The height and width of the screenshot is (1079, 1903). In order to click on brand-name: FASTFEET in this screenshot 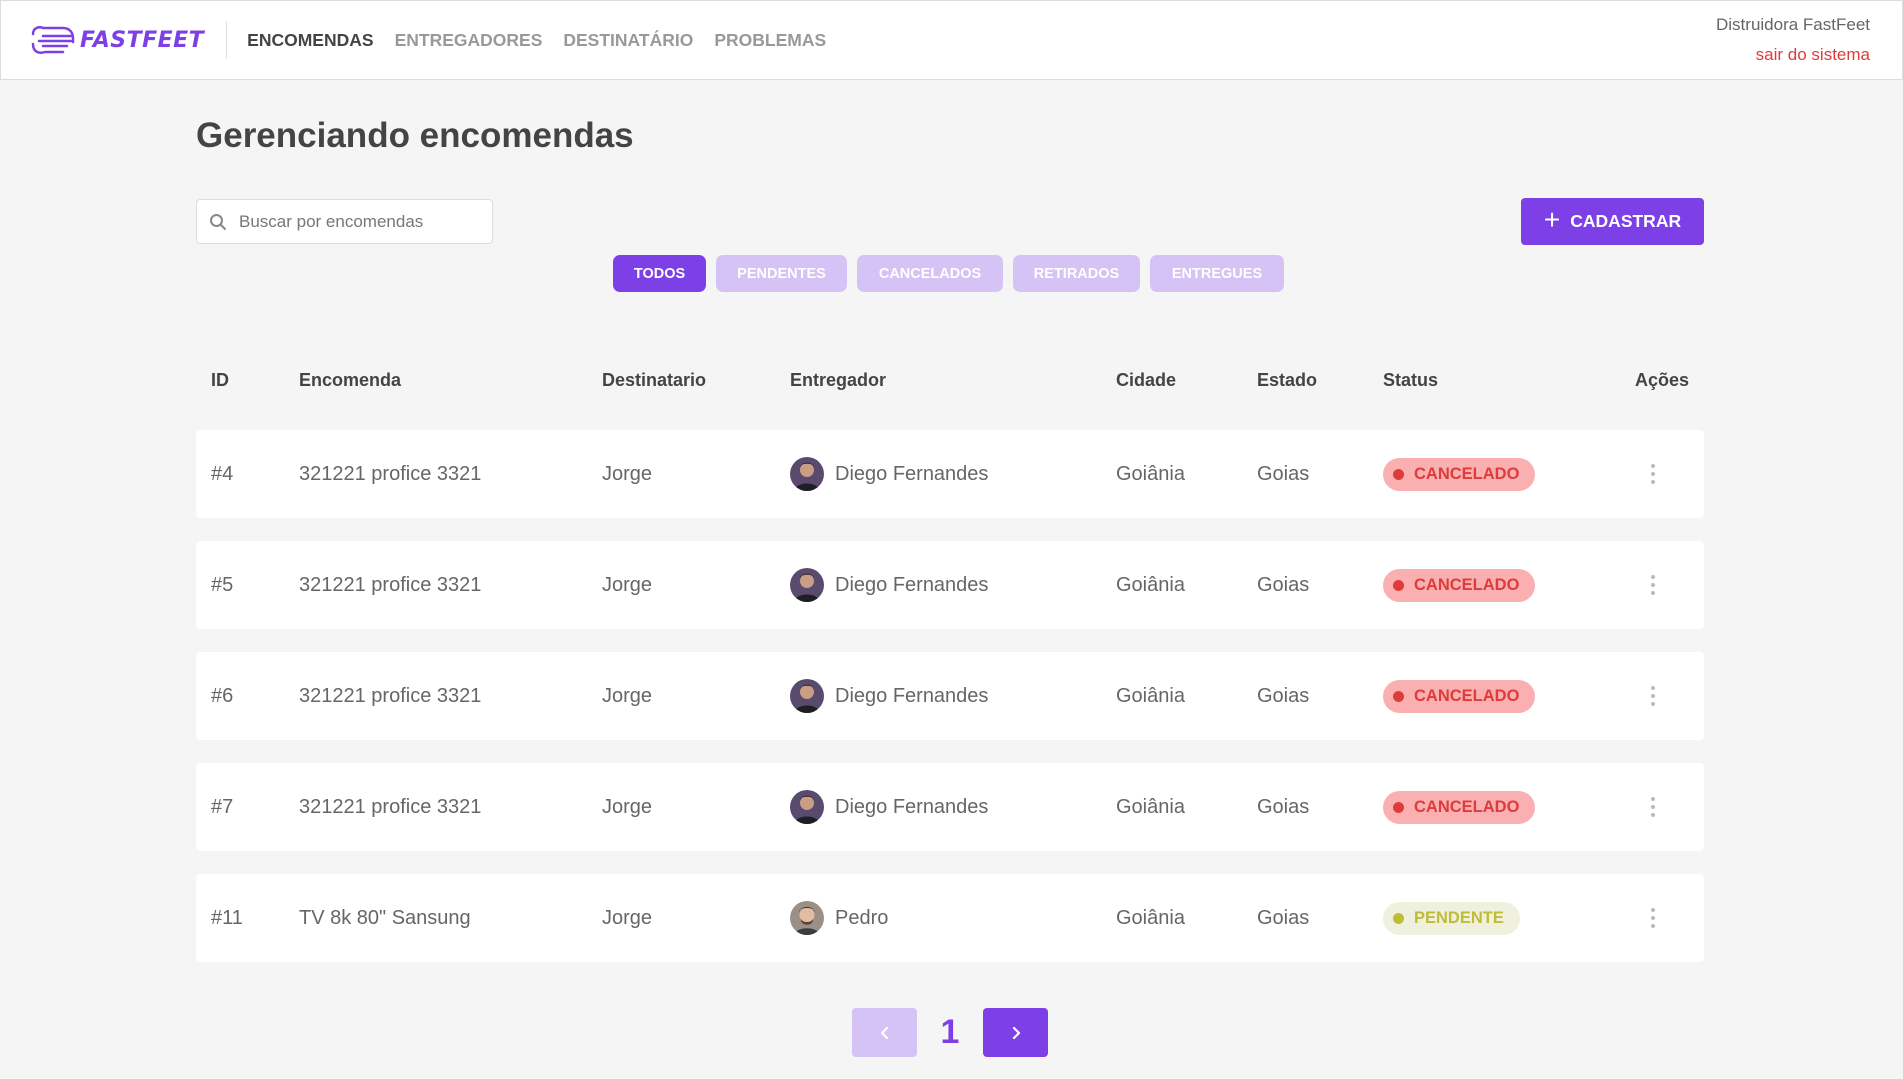, I will do `click(142, 40)`.